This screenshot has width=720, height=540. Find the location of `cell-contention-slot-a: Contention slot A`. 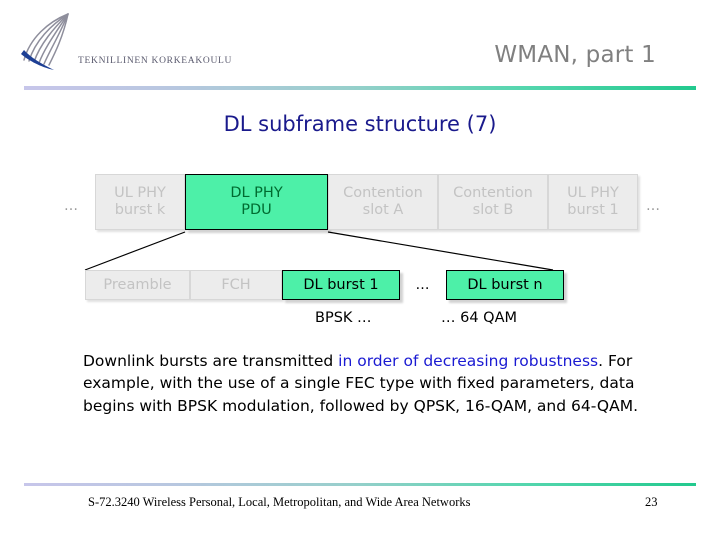

cell-contention-slot-a: Contention slot A is located at coordinates (383, 202).